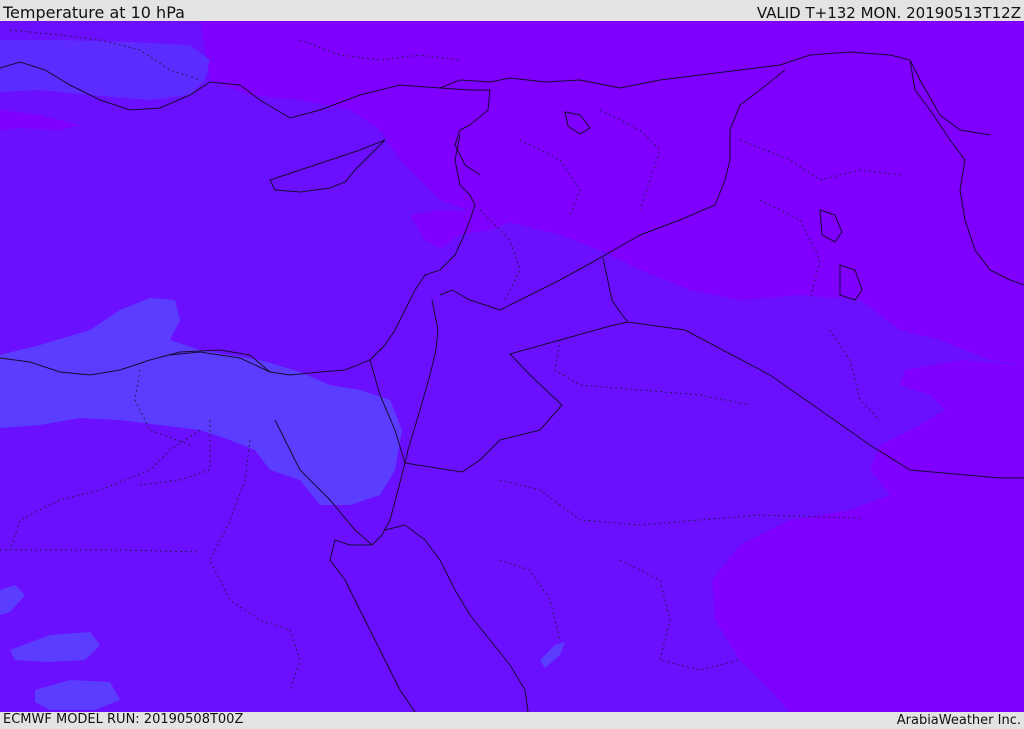 Image resolution: width=1024 pixels, height=729 pixels. Describe the element at coordinates (123, 719) in the screenshot. I see `model-run: ECMWF MODEL RUN: 20190508T00Z` at that location.